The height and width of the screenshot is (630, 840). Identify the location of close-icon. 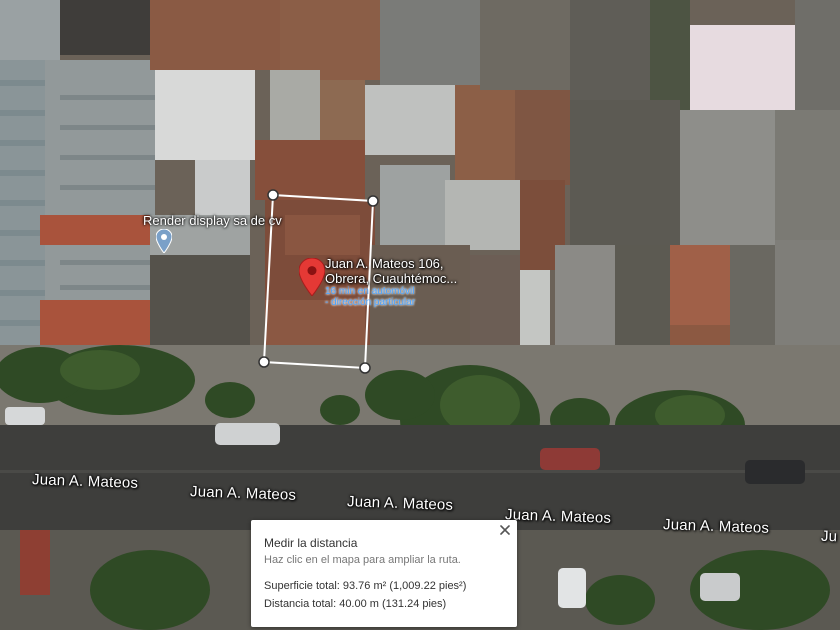
(505, 530).